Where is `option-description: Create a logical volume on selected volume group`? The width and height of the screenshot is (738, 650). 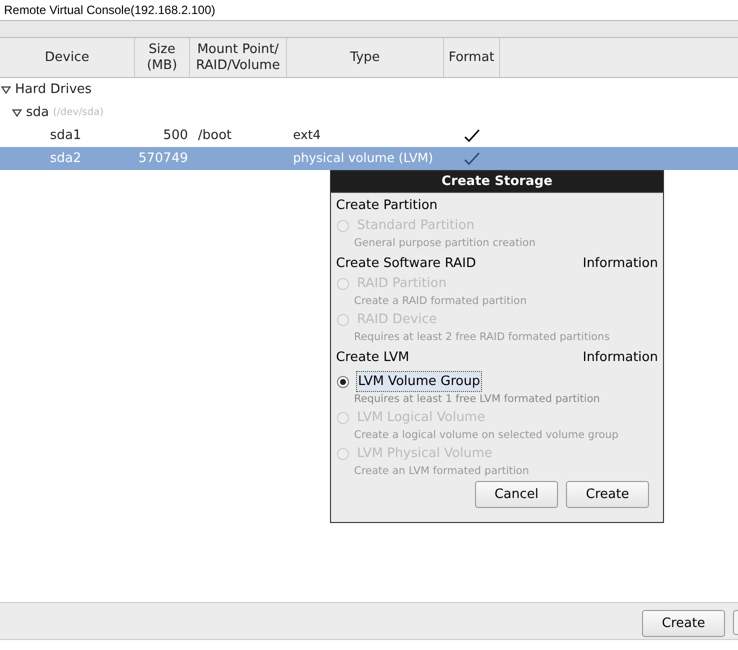 option-description: Create a logical volume on selected volume group is located at coordinates (487, 435).